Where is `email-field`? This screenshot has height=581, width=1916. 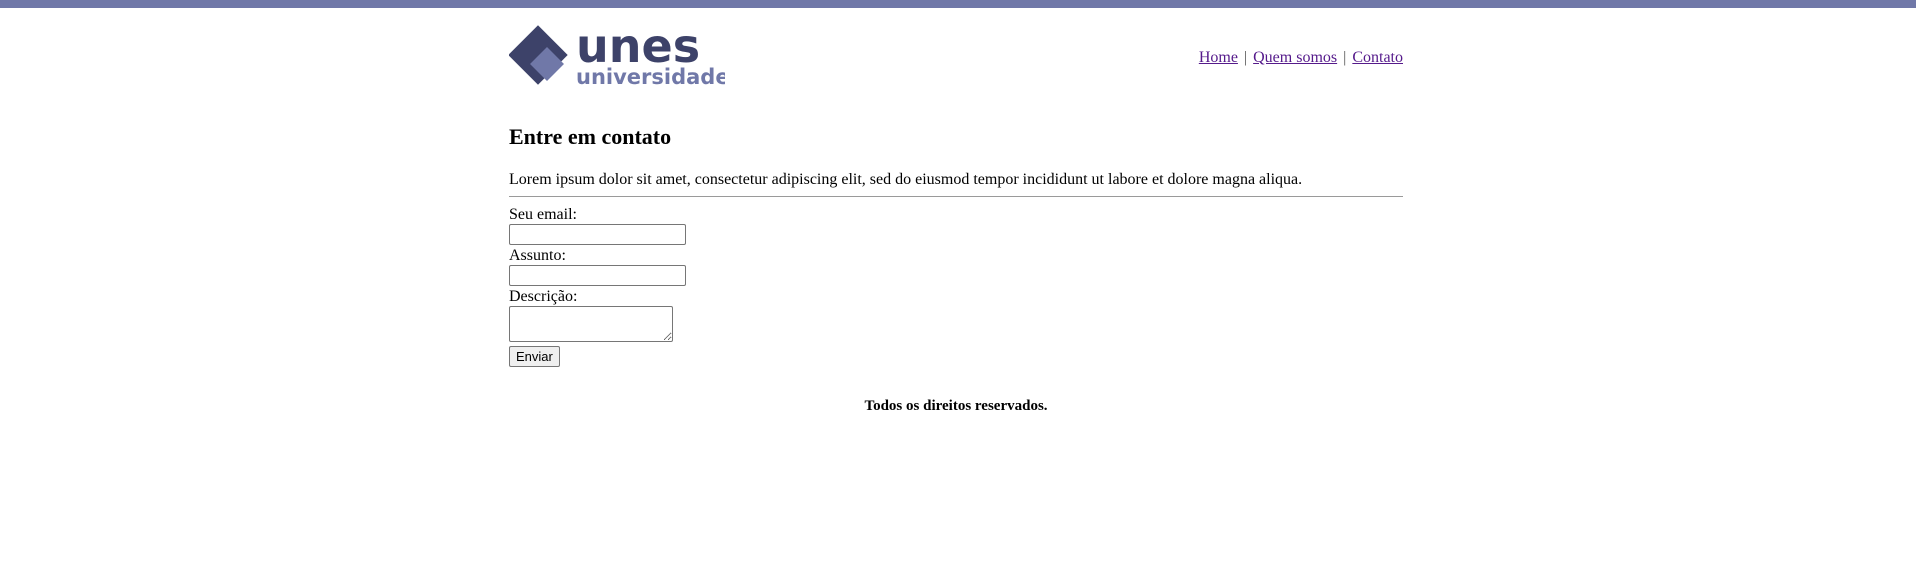 email-field is located at coordinates (597, 234).